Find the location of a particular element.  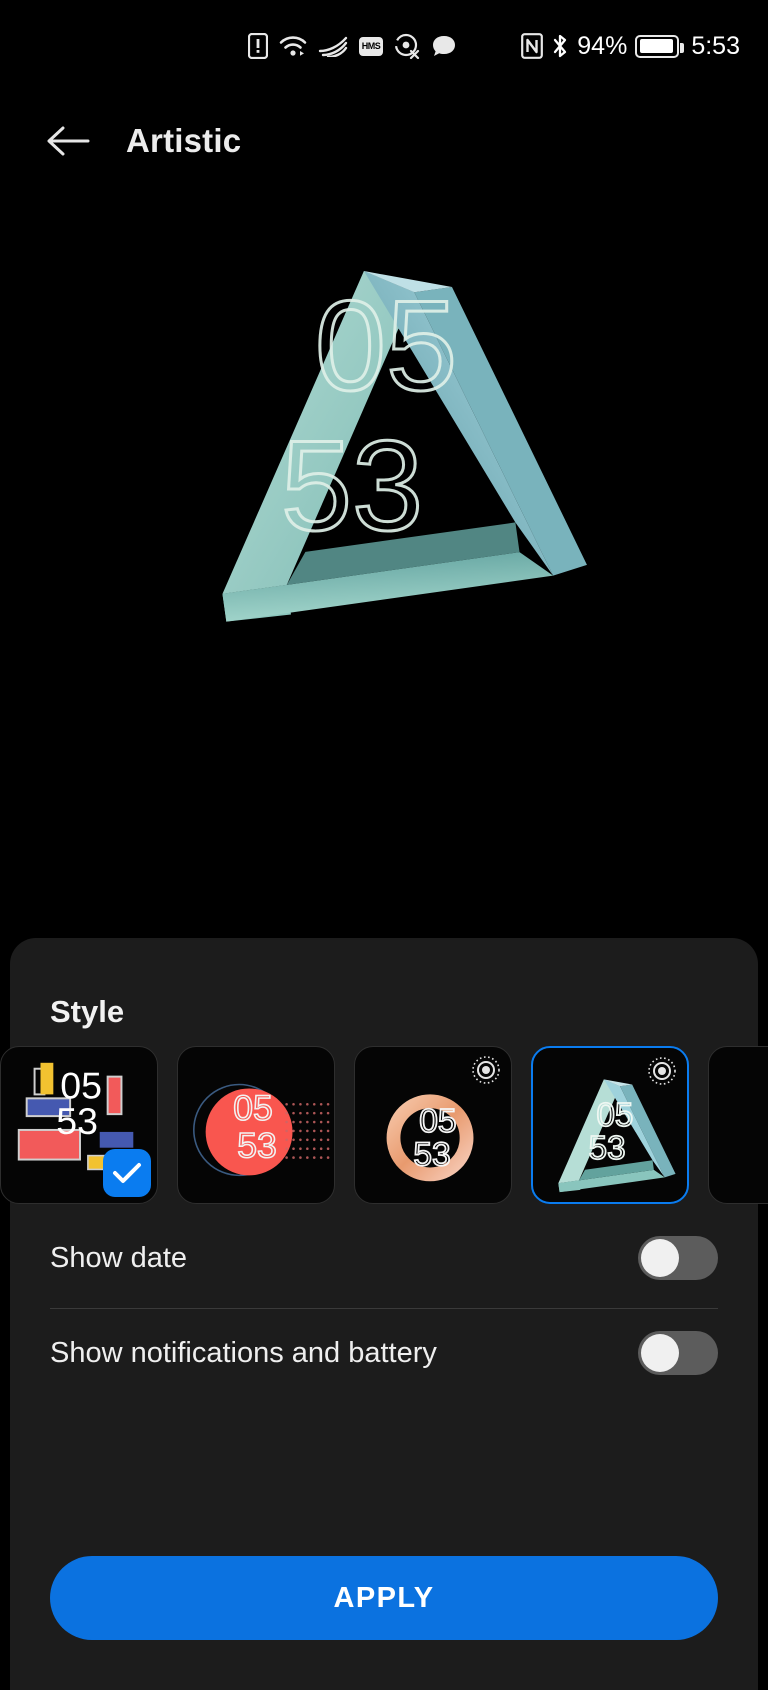

style-card-penrose: 05 53 is located at coordinates (610, 1125).